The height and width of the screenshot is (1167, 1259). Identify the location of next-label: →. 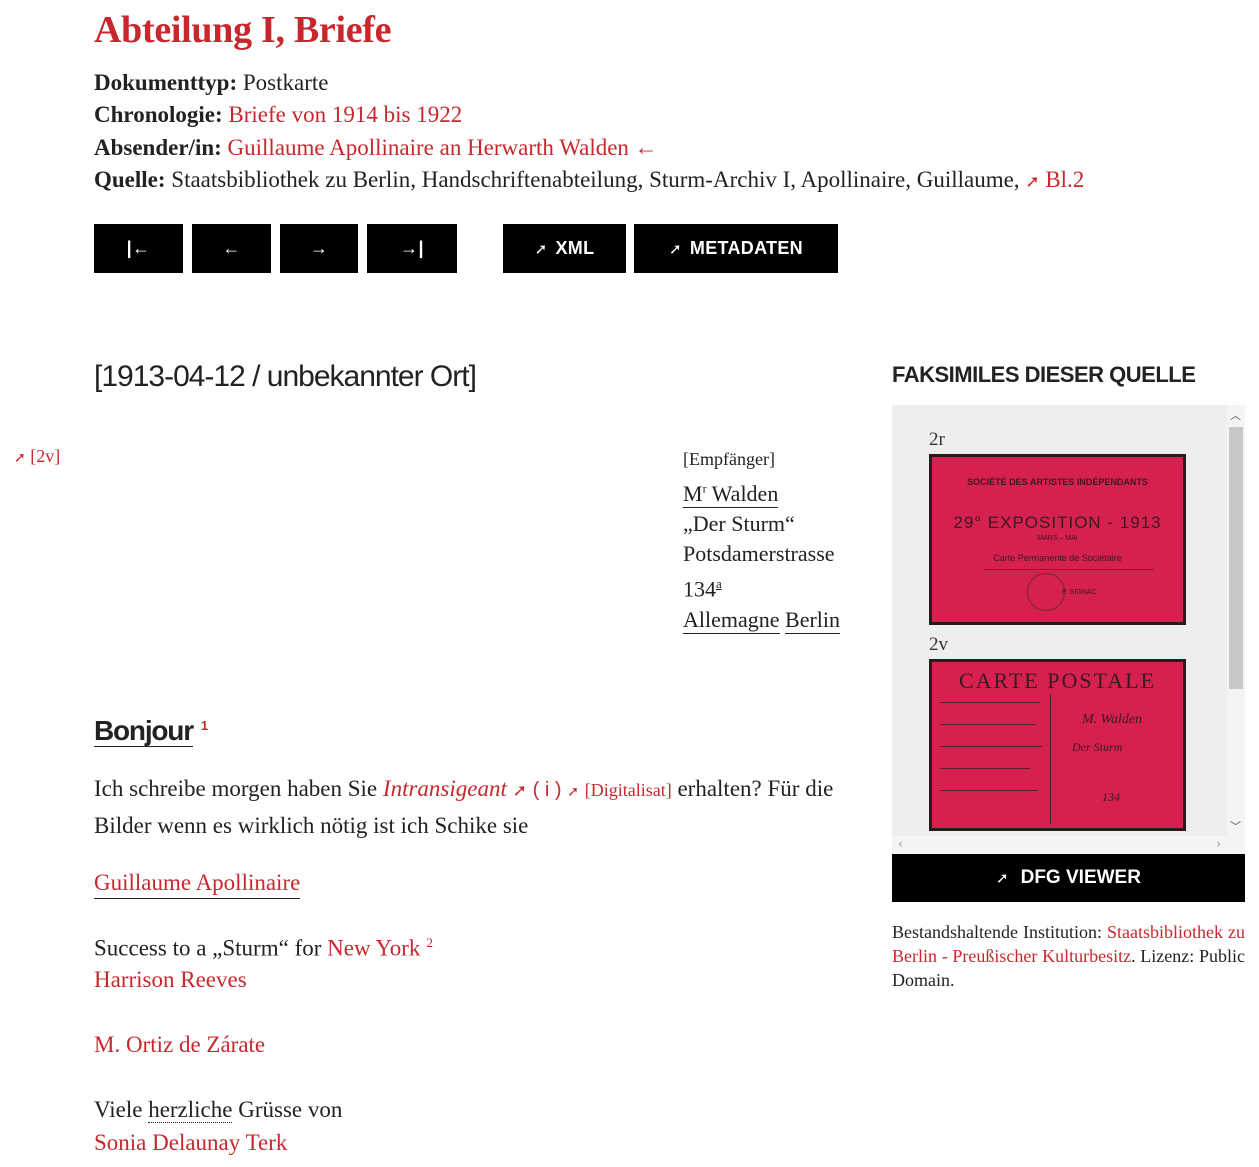
(319, 248).